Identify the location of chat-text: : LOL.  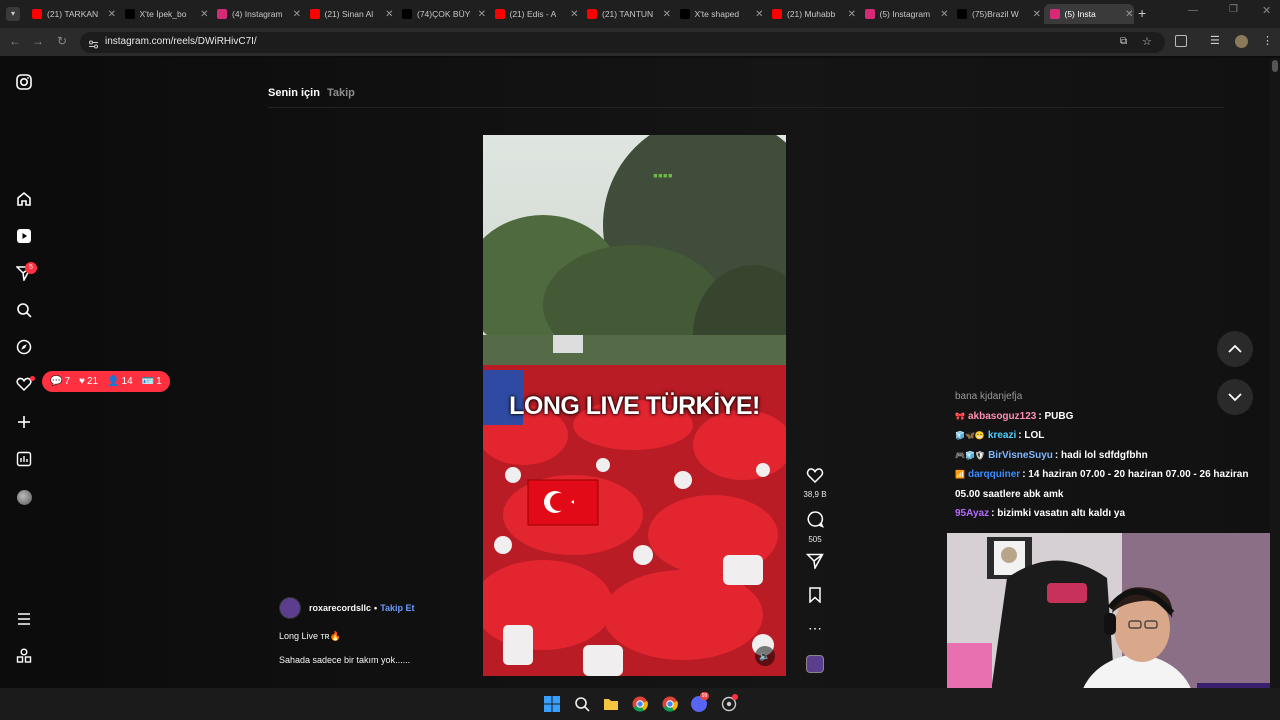
(1031, 435).